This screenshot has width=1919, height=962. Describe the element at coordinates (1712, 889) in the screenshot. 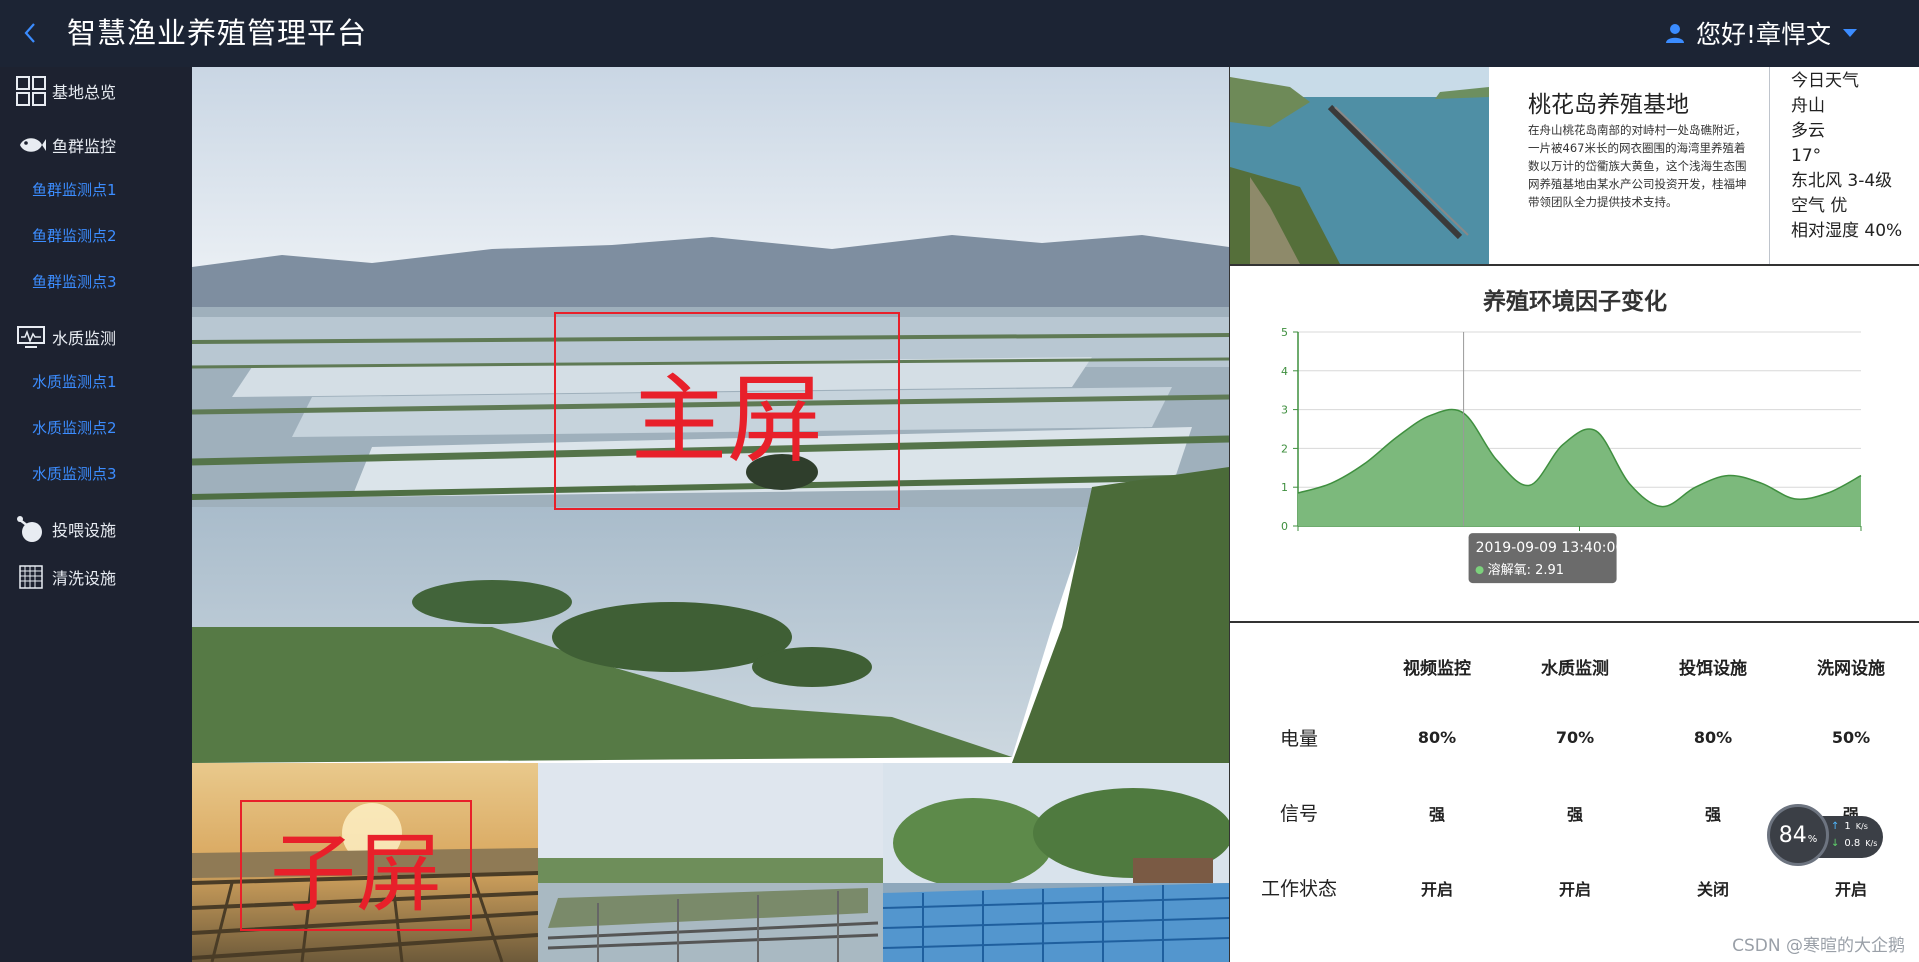

I see `table-cell: 关闭` at that location.